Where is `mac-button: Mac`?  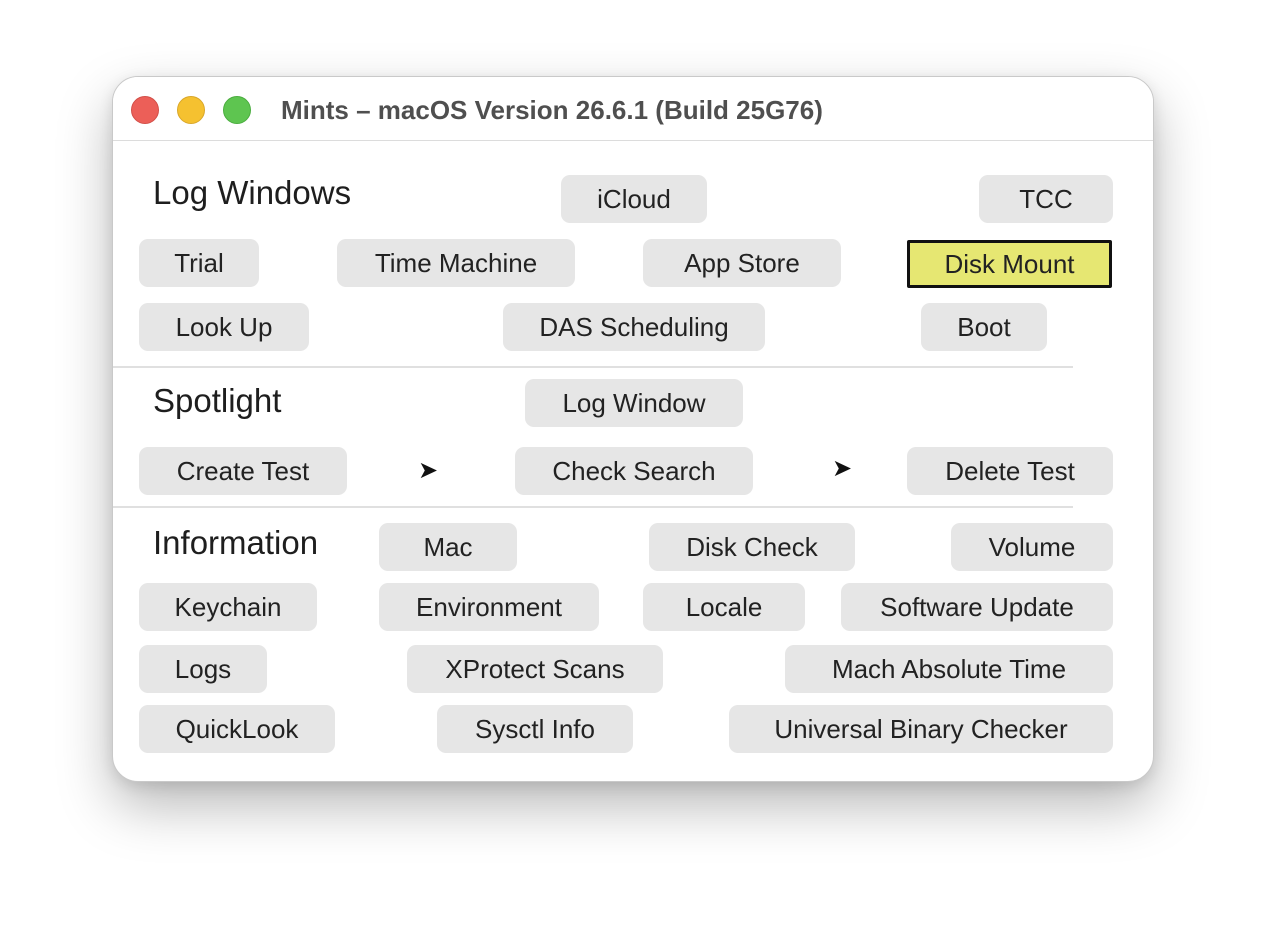
mac-button: Mac is located at coordinates (448, 547).